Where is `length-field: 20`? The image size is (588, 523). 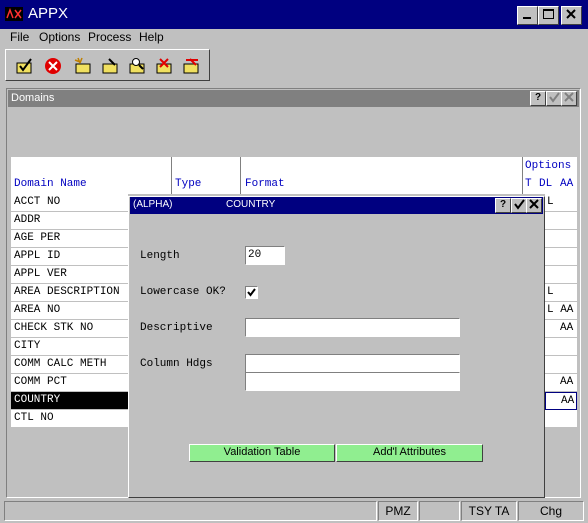 length-field: 20 is located at coordinates (265, 255).